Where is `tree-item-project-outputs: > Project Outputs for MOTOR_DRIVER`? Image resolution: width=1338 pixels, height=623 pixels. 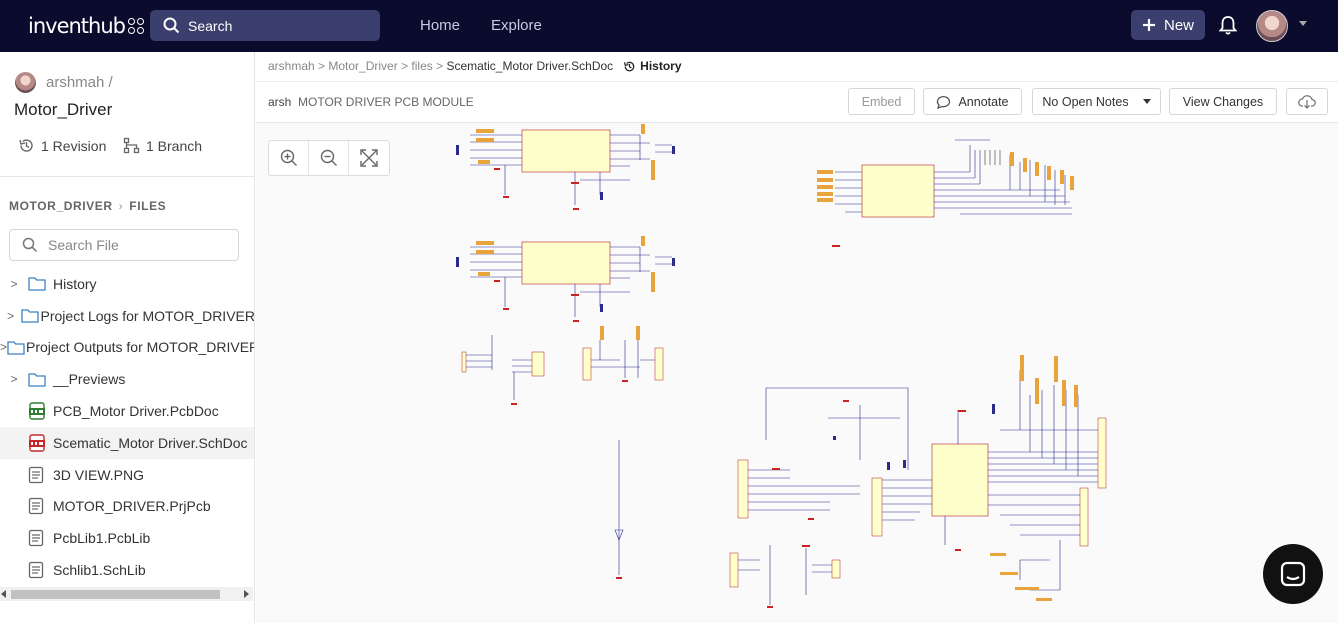
tree-item-project-outputs: > Project Outputs for MOTOR_DRIVER is located at coordinates (127, 348).